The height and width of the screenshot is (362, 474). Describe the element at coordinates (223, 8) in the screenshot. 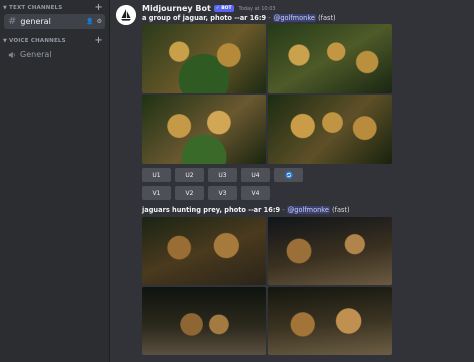

I see `bot-badge: ✓ BOT` at that location.